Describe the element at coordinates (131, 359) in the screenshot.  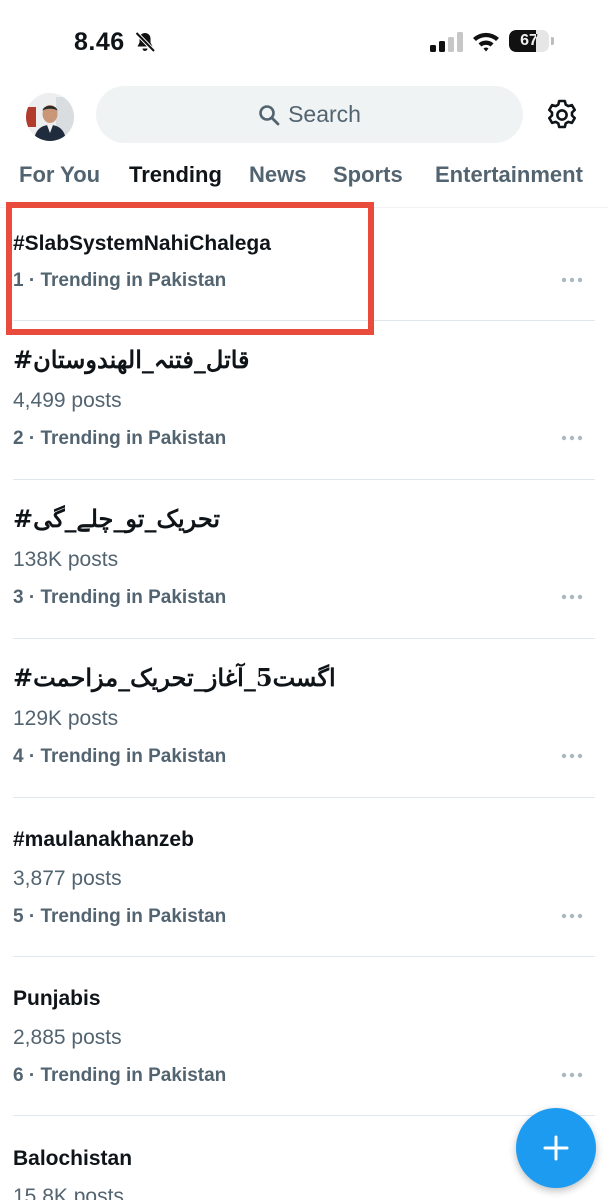
I see `trend-title: #قاتل_فتنہ_الهندوستان` at that location.